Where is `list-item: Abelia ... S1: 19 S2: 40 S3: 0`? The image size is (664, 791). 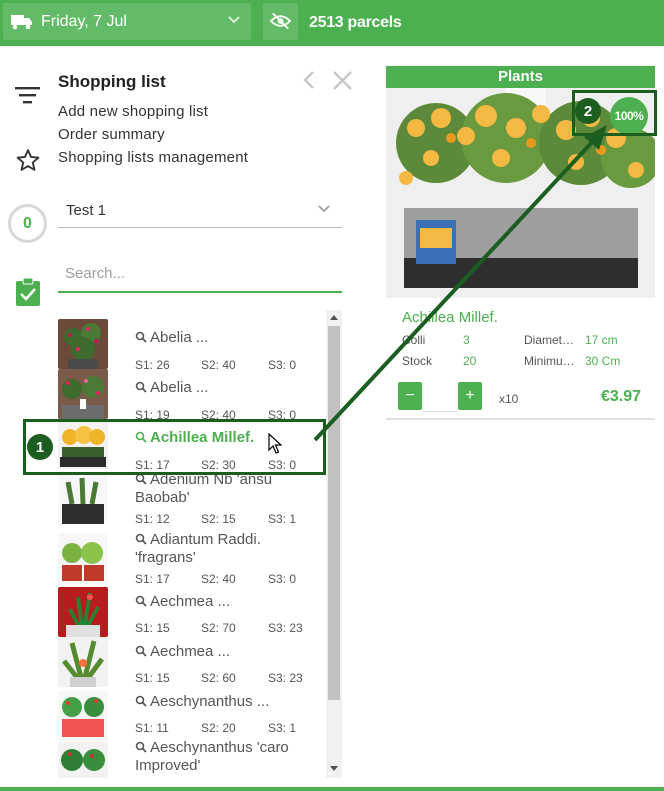
list-item: Abelia ... S1: 19 S2: 40 S3: 0 is located at coordinates (163, 395).